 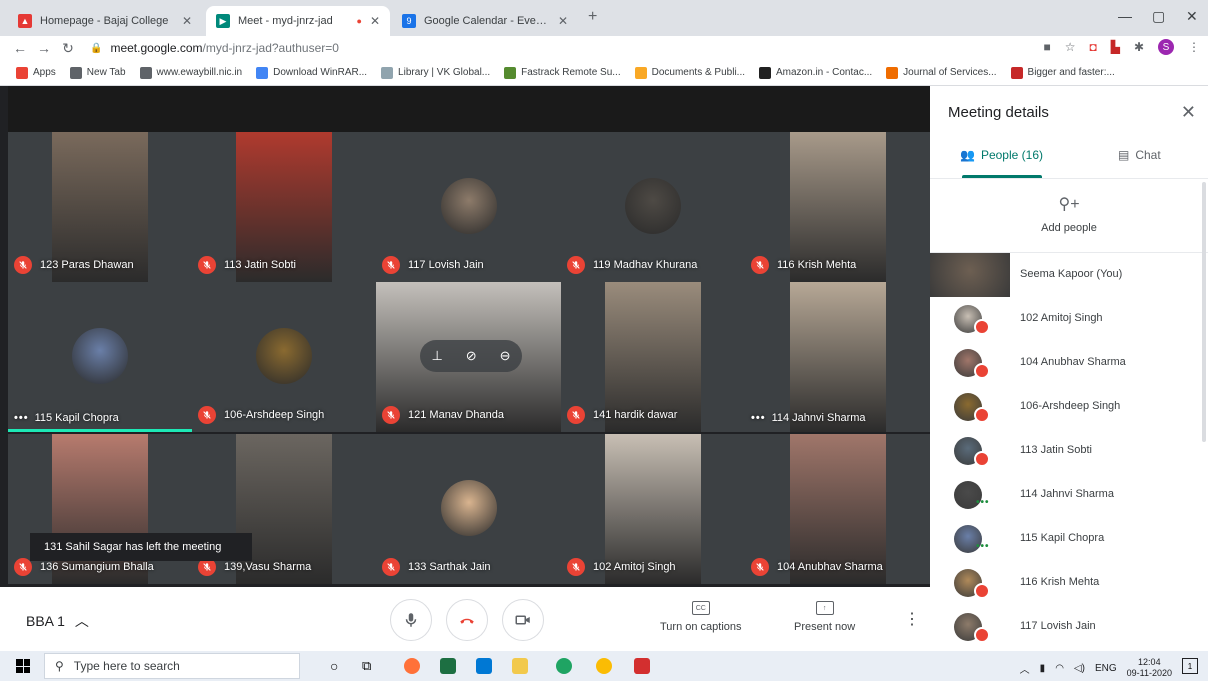 I want to click on back-button: ←, so click(x=20, y=48).